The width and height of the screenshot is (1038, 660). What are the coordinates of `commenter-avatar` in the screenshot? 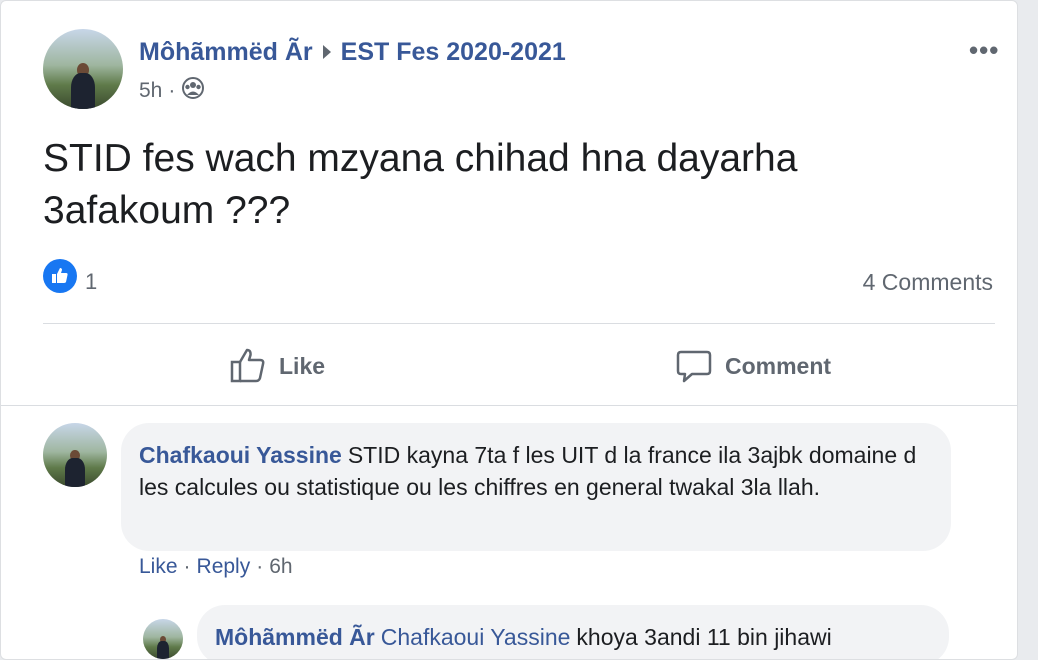 It's located at (75, 455).